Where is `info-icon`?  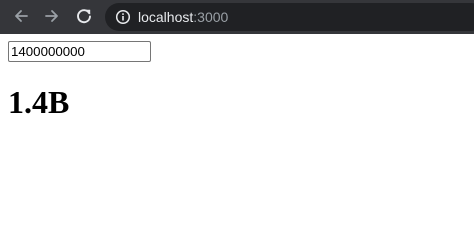
info-icon is located at coordinates (123, 17).